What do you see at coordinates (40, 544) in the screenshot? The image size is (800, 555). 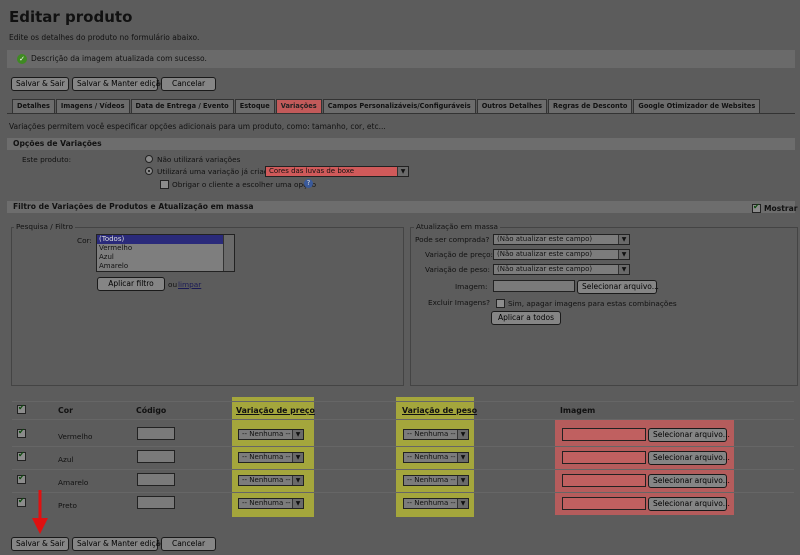 I see `save-exit-button-bottom: Salvar & Sair` at bounding box center [40, 544].